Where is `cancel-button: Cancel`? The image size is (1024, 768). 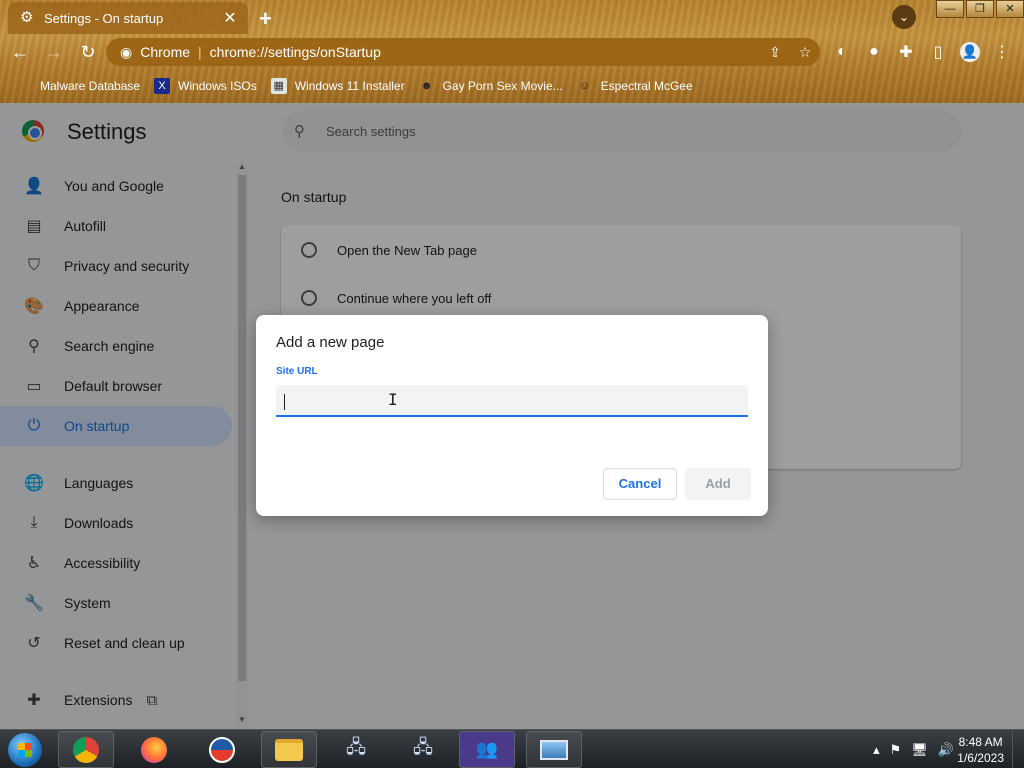
cancel-button: Cancel is located at coordinates (640, 484).